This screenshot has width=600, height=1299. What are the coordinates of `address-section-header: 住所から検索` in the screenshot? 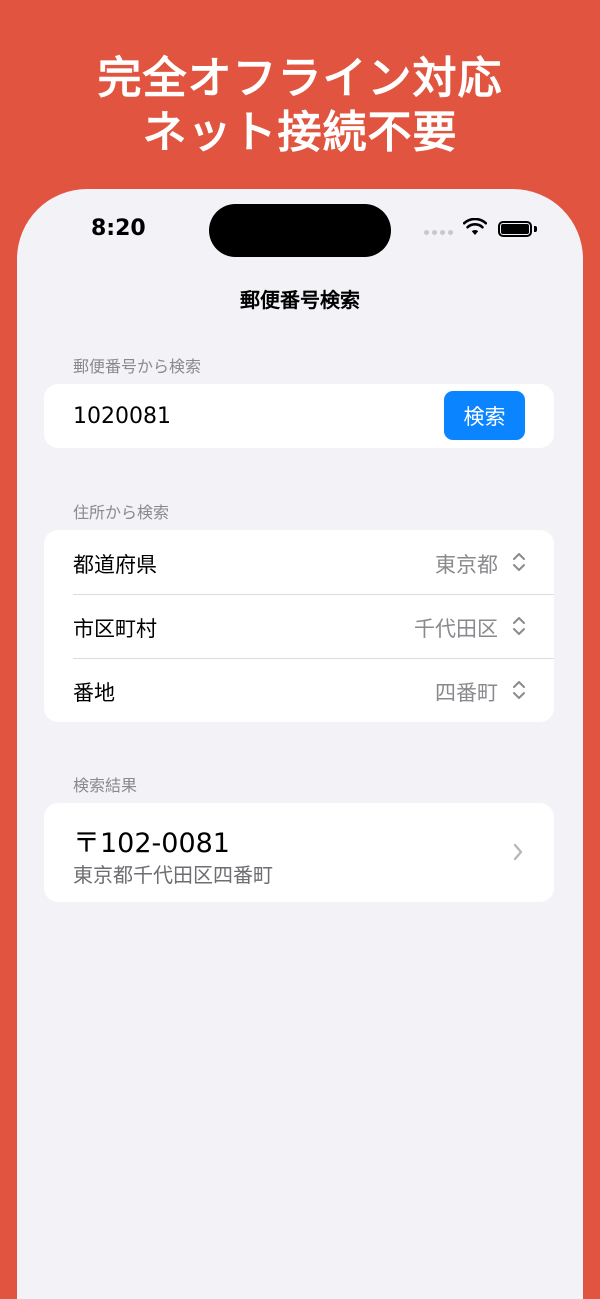 It's located at (121, 512).